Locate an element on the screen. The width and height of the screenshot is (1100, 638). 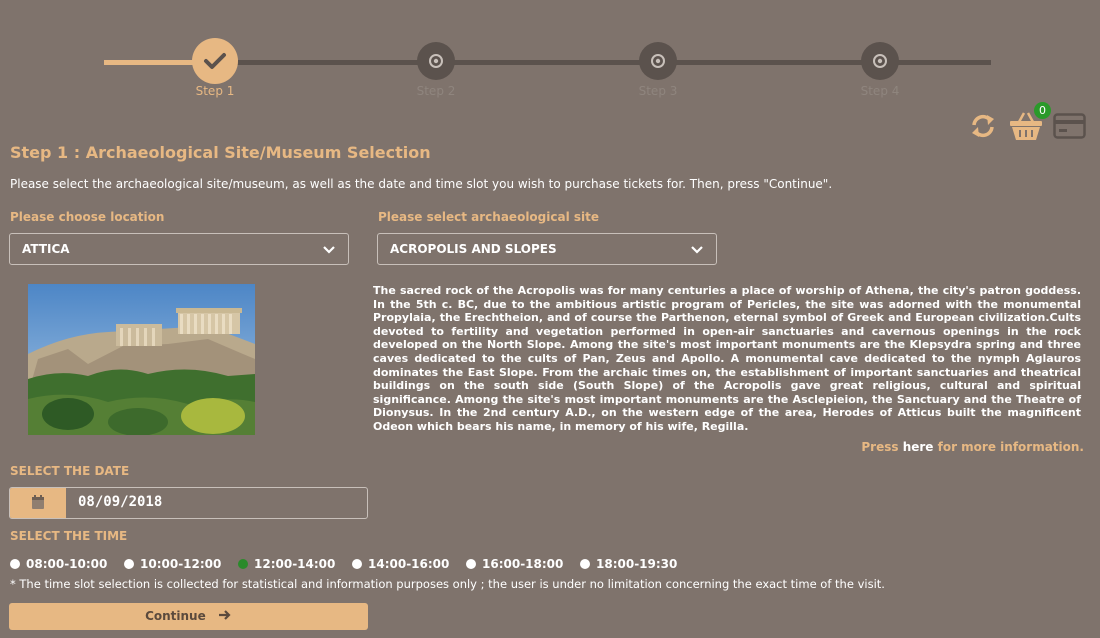
radio-checked-icon is located at coordinates (243, 564).